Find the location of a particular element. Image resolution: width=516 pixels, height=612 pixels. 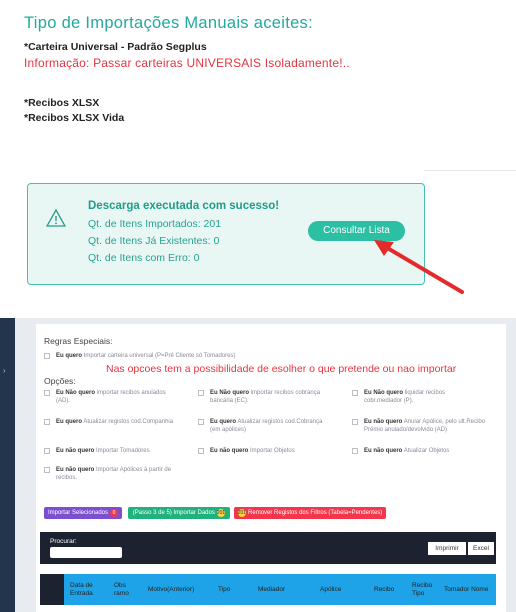

options-label: Opções: is located at coordinates (60, 381).